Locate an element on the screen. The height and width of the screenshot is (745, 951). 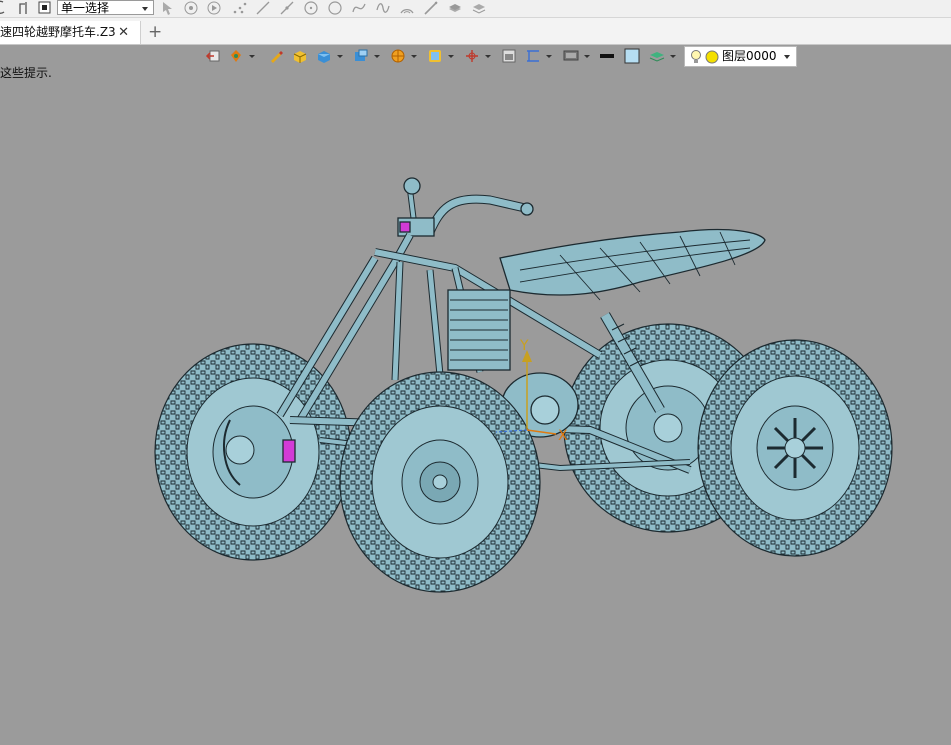
frame-chevron-icon is located at coordinates (451, 56).